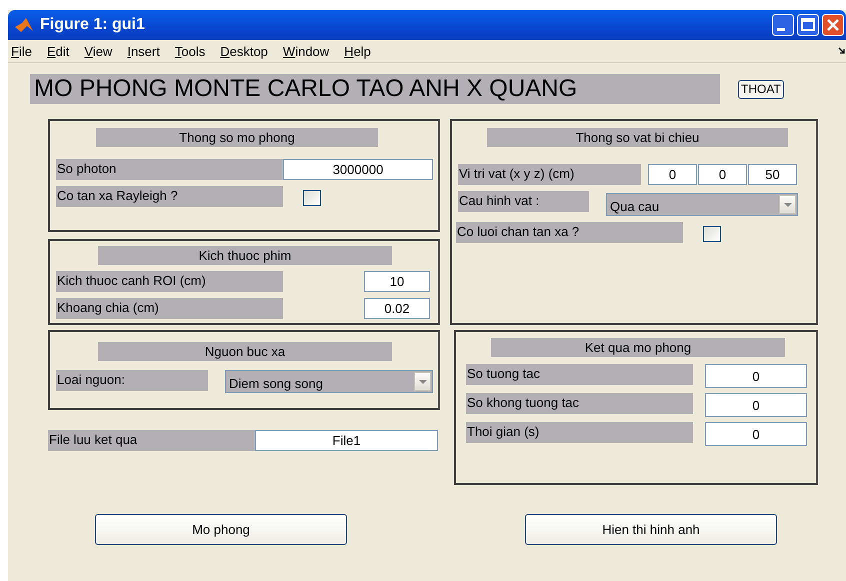 This screenshot has width=846, height=581. I want to click on input-field: 3000000, so click(358, 169).